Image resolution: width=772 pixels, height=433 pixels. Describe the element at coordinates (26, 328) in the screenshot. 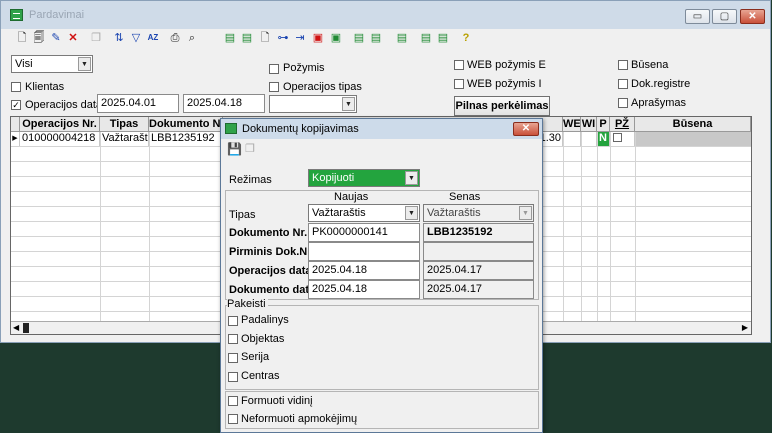

I see `scroll-thumb` at that location.